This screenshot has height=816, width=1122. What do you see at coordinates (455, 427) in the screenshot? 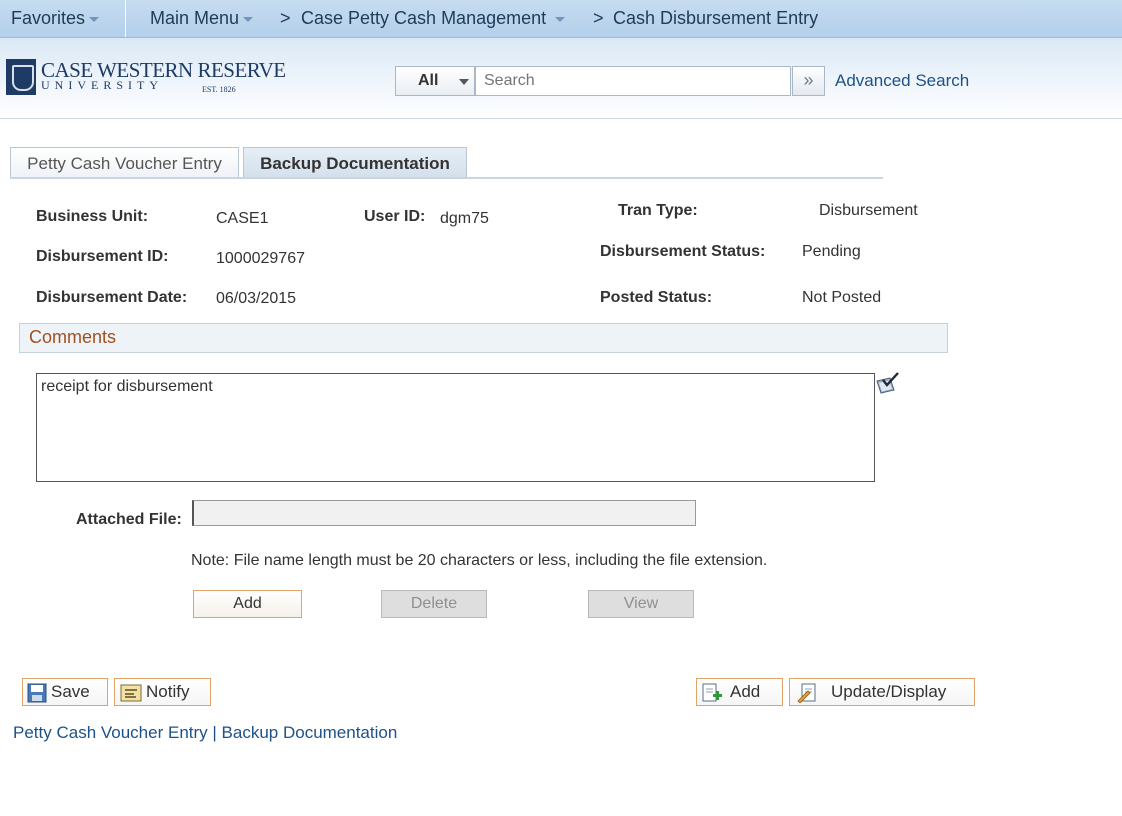
I see `comments-textarea: receipt for disbursement` at bounding box center [455, 427].